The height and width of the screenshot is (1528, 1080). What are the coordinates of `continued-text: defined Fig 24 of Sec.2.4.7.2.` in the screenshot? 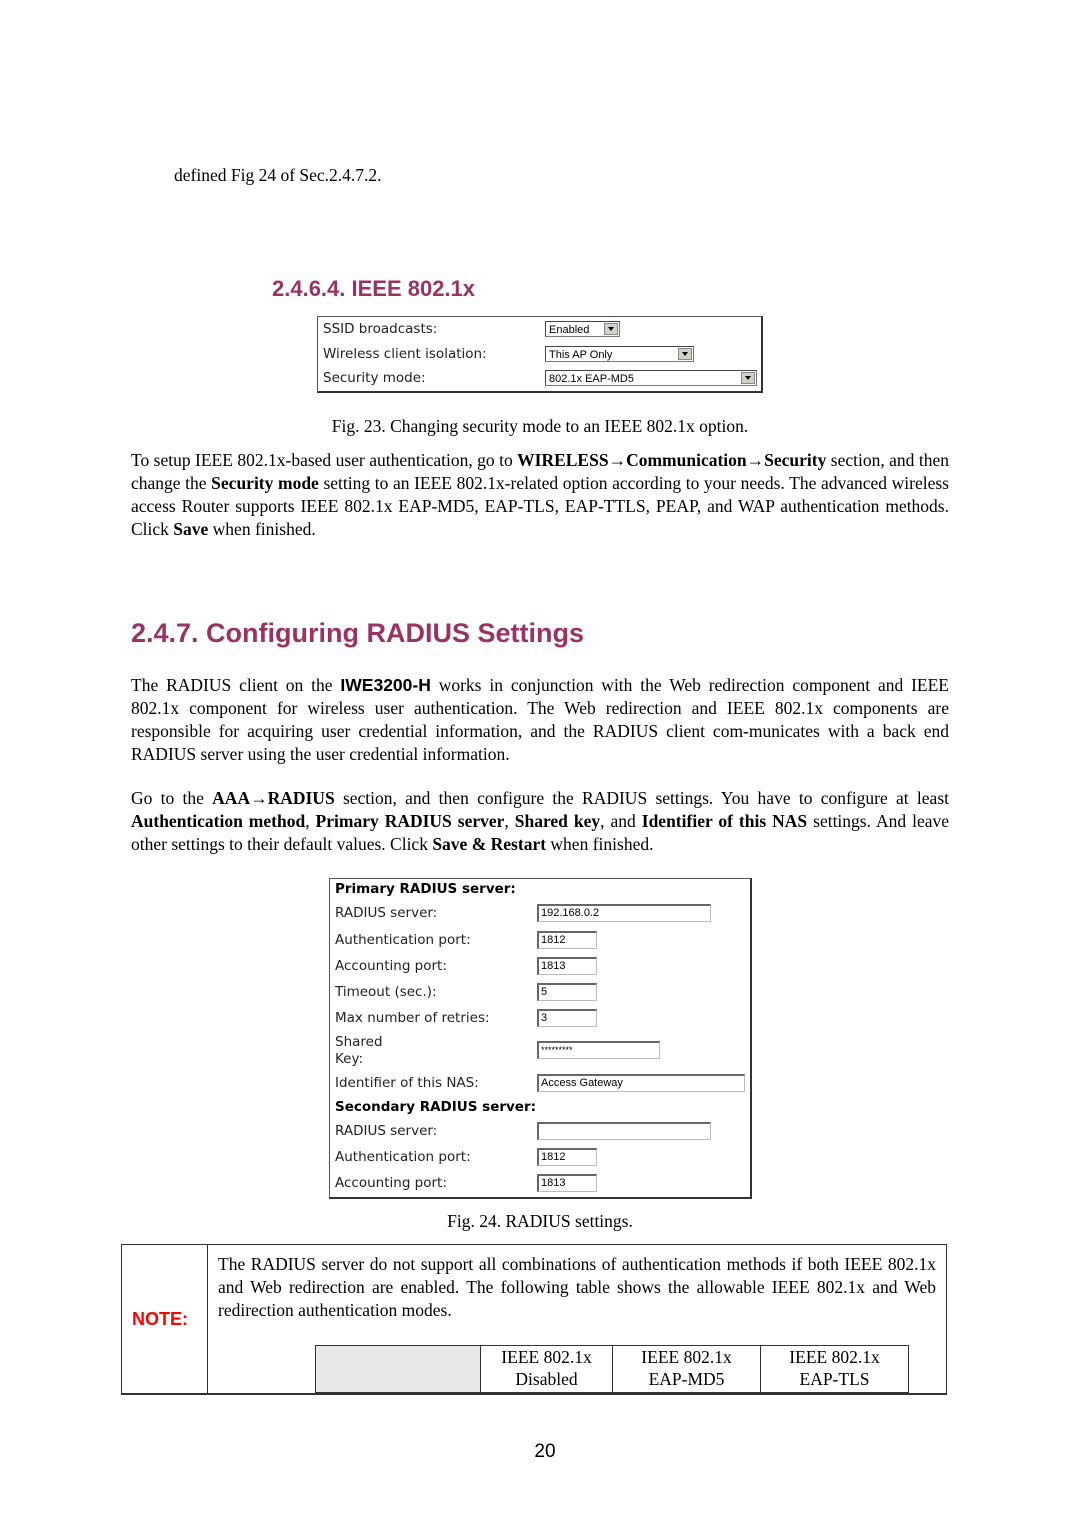 It's located at (278, 175).